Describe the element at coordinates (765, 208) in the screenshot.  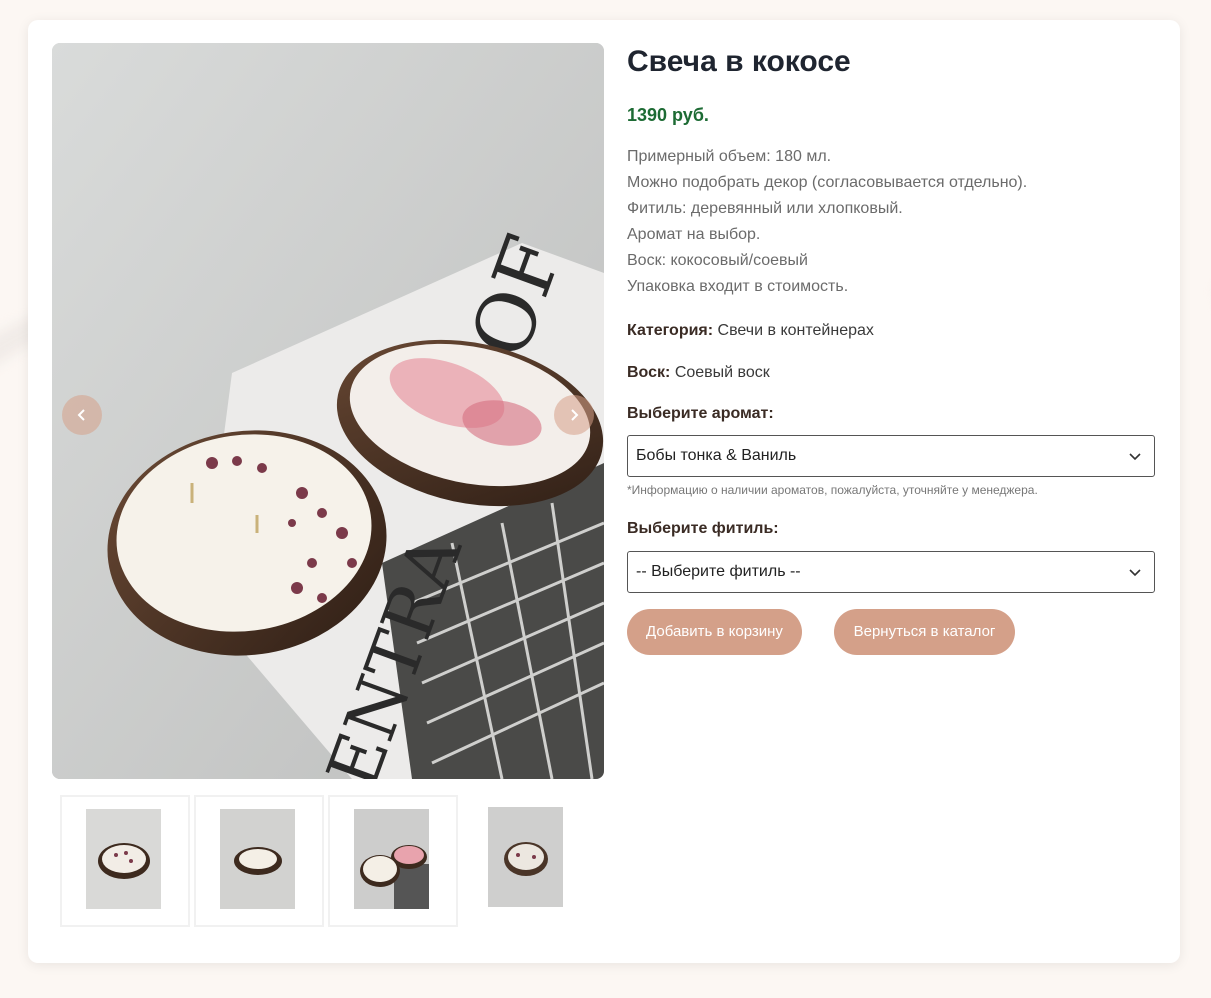
I see `description-line: Фитиль: деревянный или хлопковый.` at that location.